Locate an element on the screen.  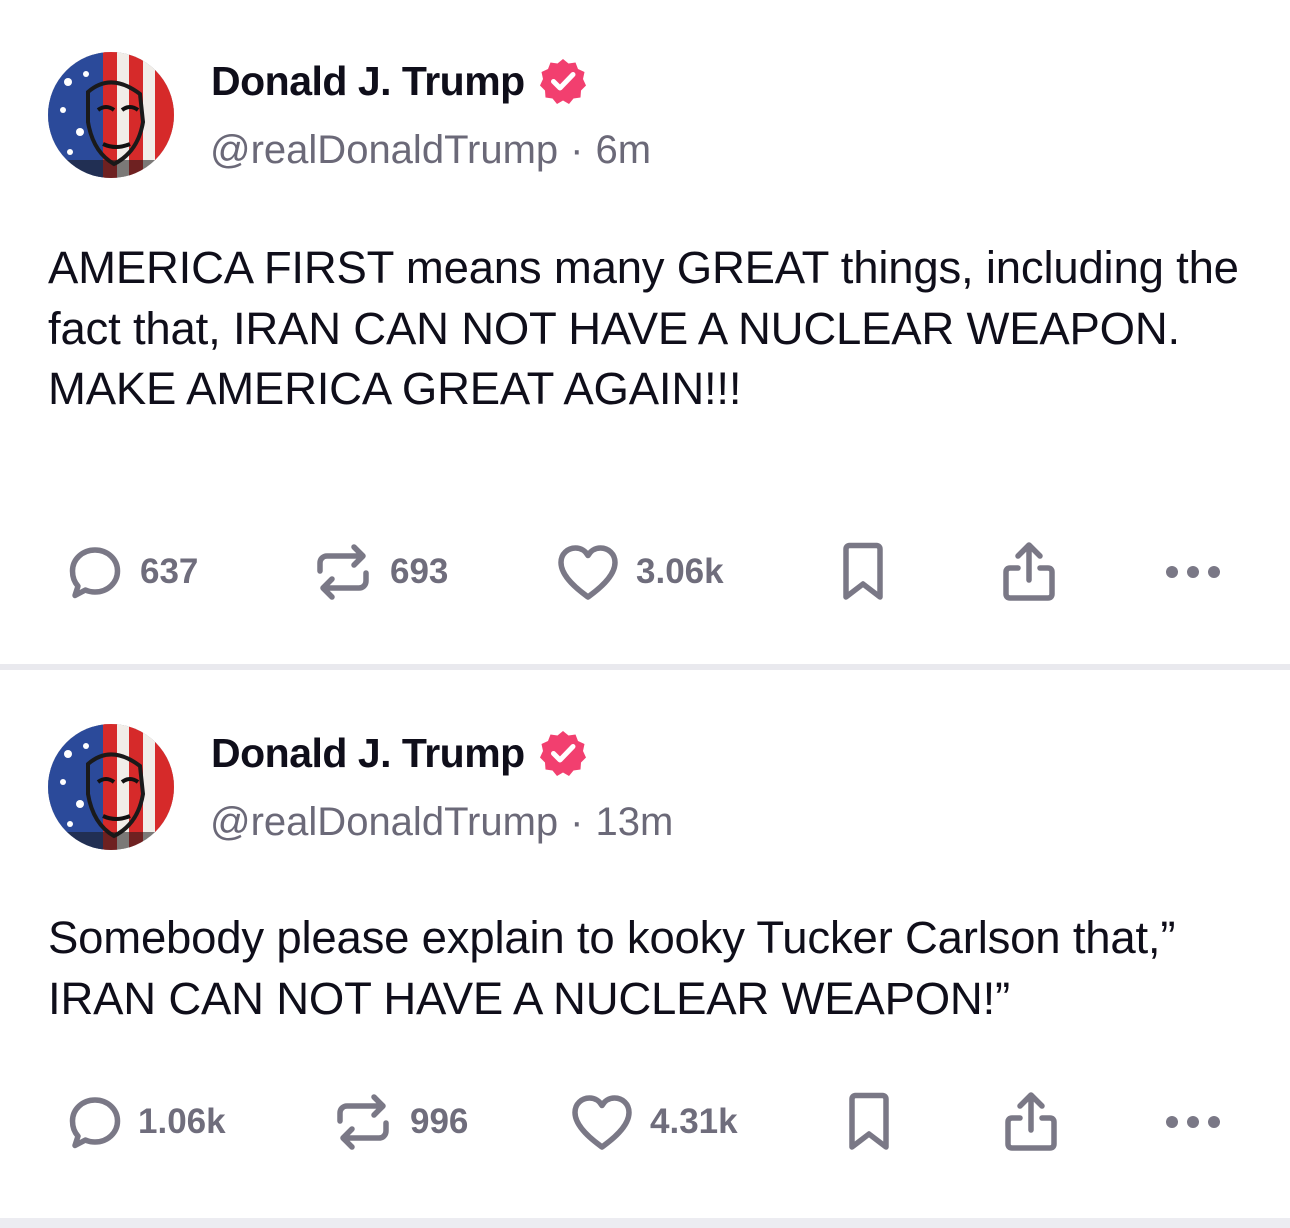
like-count: 4.31k is located at coordinates (694, 1121).